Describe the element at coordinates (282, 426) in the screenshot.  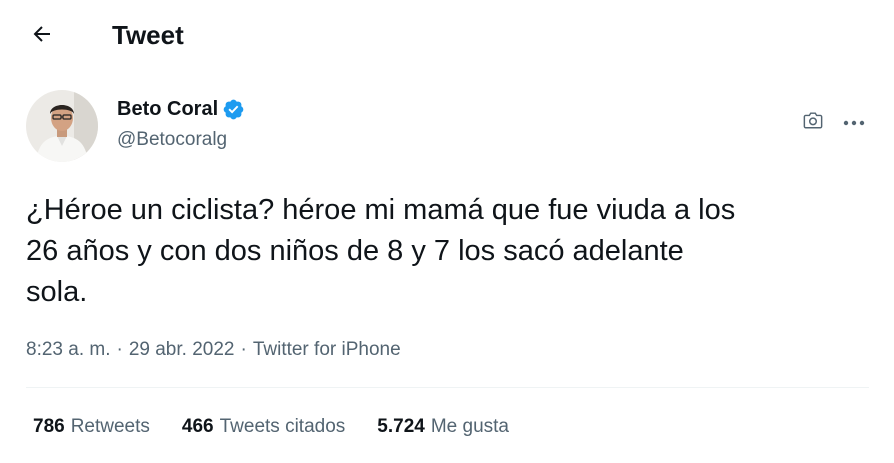
I see `quotes-label: Tweets citados` at that location.